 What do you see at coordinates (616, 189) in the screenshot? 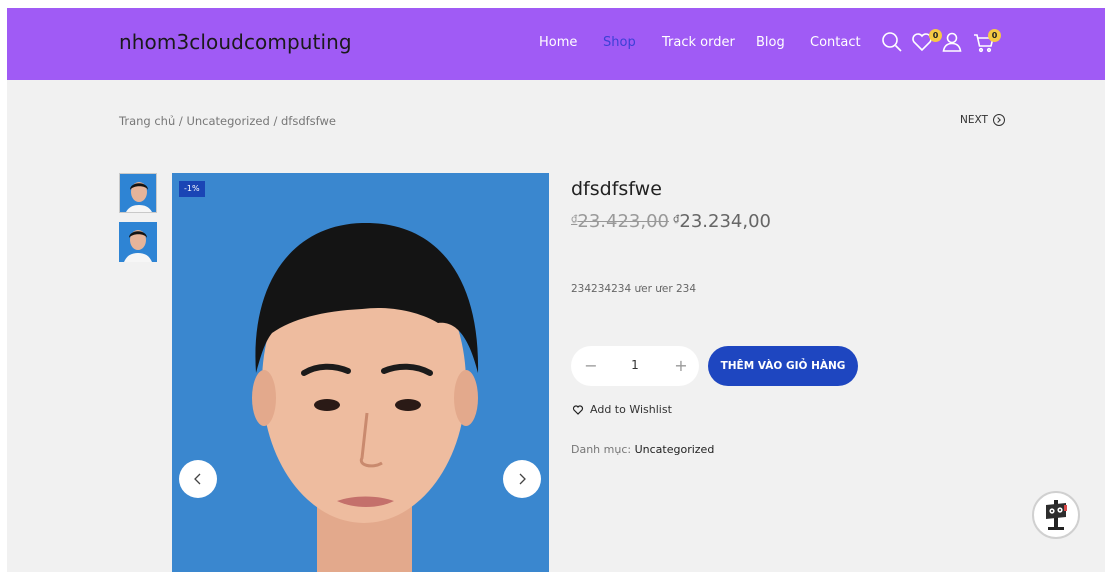
I see `product-title: dfsdfsfwe` at bounding box center [616, 189].